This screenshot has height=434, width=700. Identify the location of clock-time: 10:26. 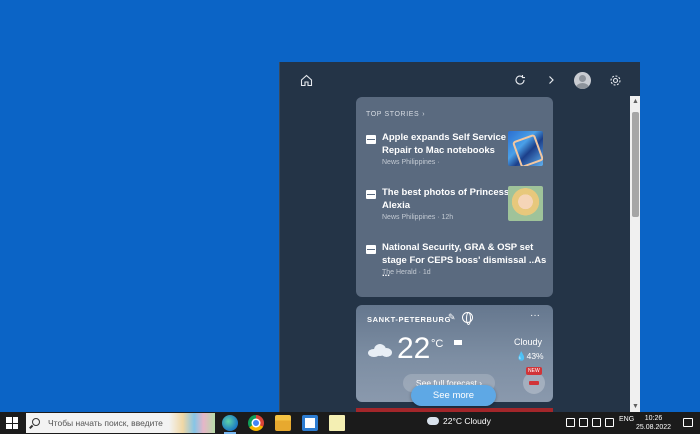
(653, 418).